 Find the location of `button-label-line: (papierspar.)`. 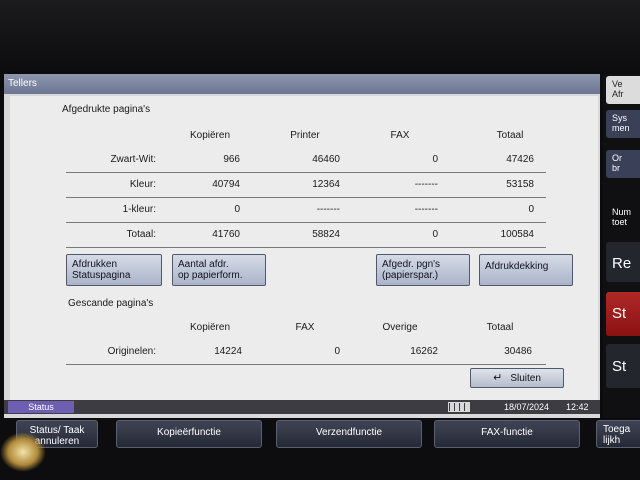

button-label-line: (papierspar.) is located at coordinates (410, 275).